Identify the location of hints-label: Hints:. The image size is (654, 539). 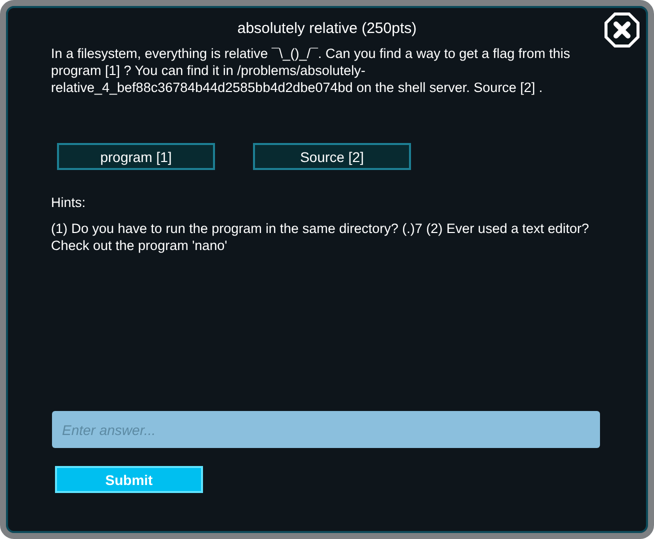
(69, 202).